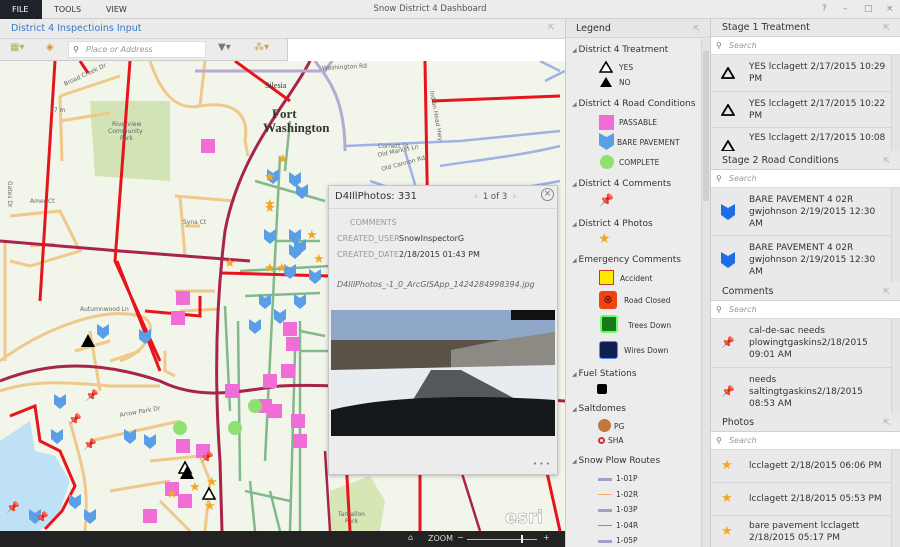 This screenshot has height=547, width=900. I want to click on maximize-button: □, so click(868, 9).